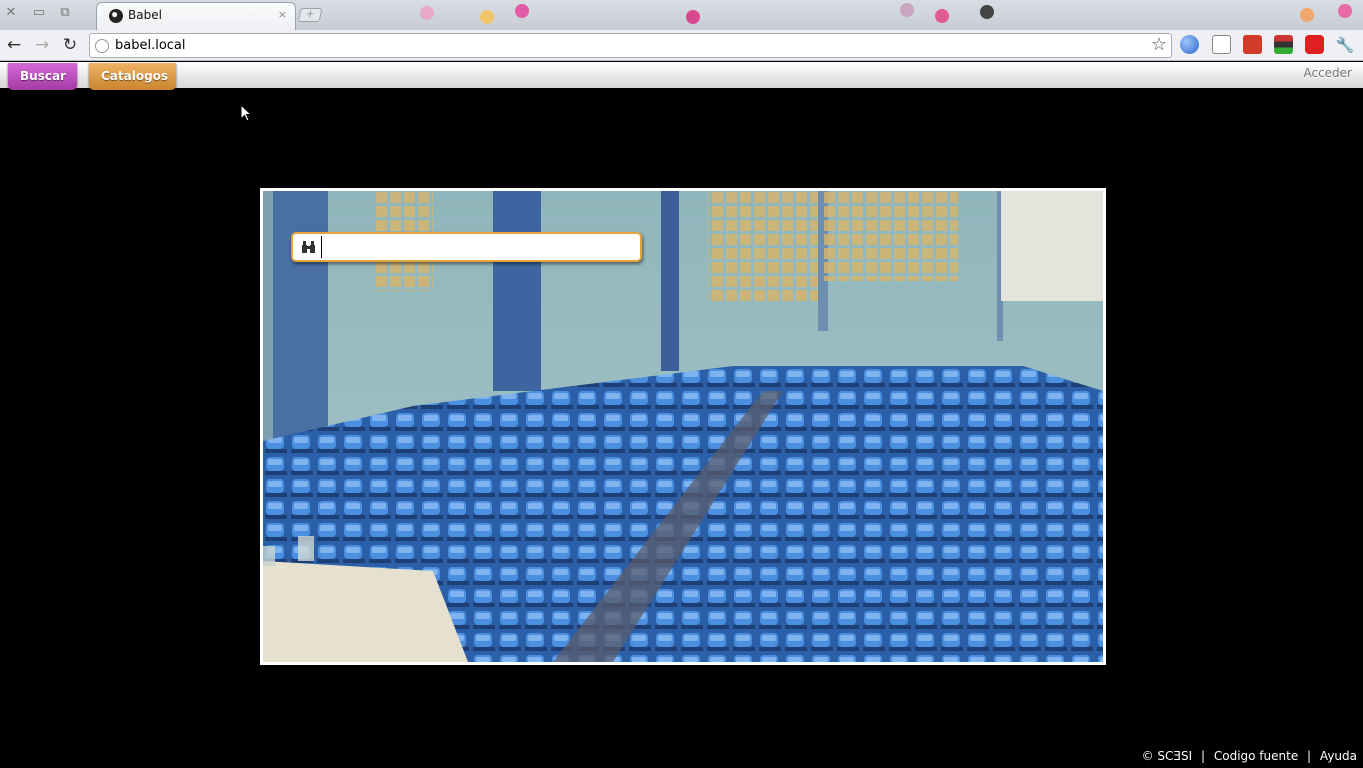  Describe the element at coordinates (42, 76) in the screenshot. I see `buscar-button: Buscar` at that location.